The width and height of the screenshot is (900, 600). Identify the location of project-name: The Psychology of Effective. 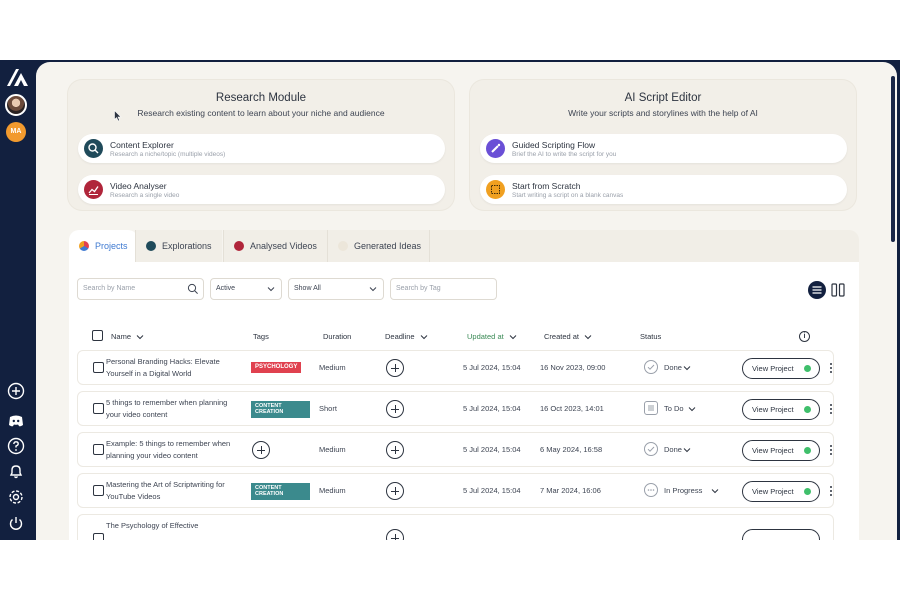
(171, 526).